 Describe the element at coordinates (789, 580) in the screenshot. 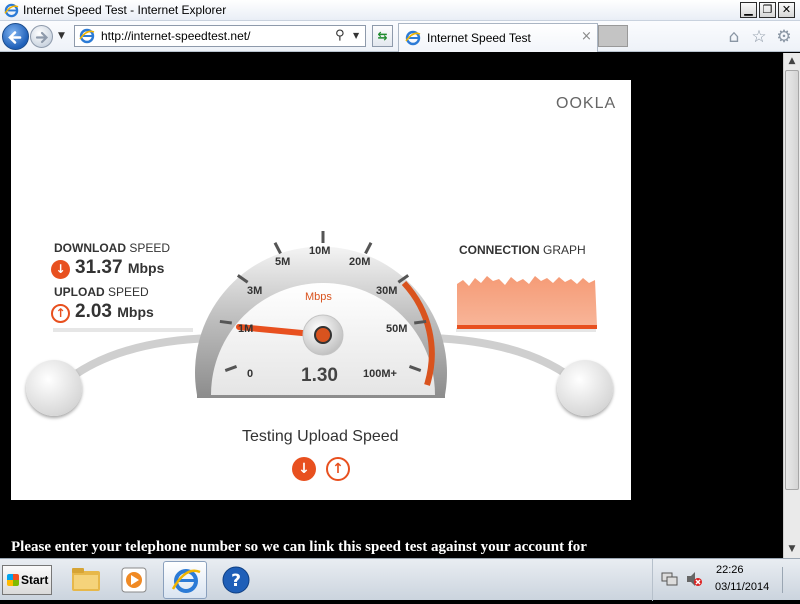

I see `show-desktop-button` at that location.